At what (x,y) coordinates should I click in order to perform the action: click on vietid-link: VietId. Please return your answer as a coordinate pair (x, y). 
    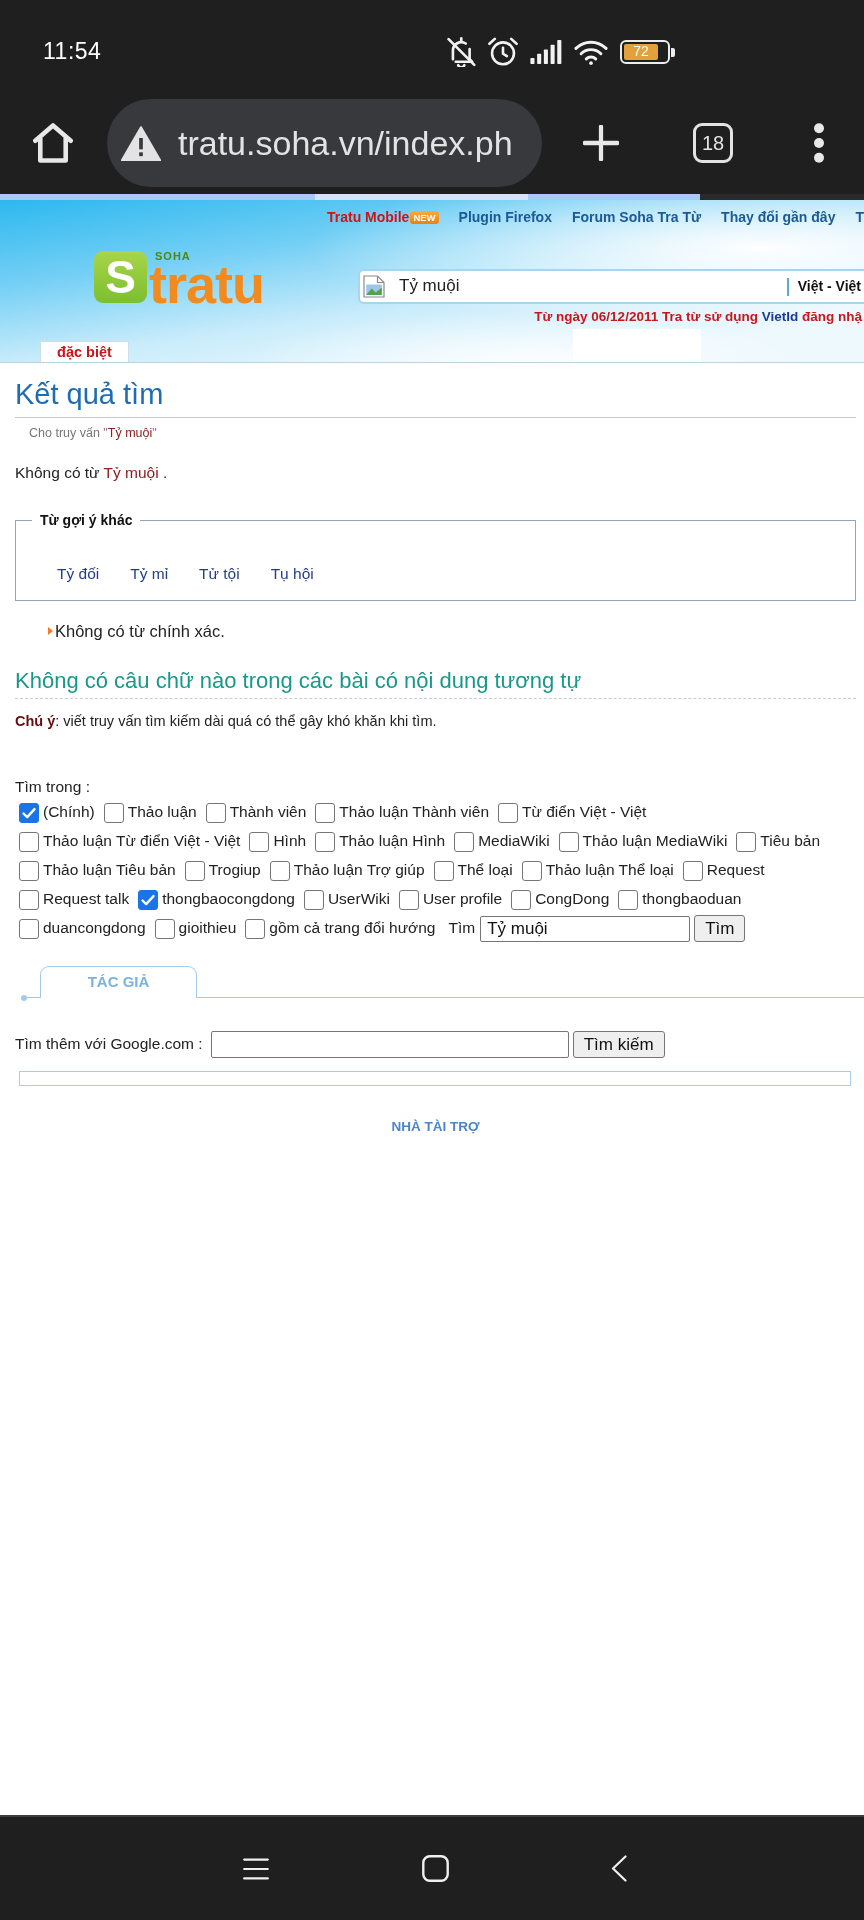
    Looking at the image, I should click on (780, 316).